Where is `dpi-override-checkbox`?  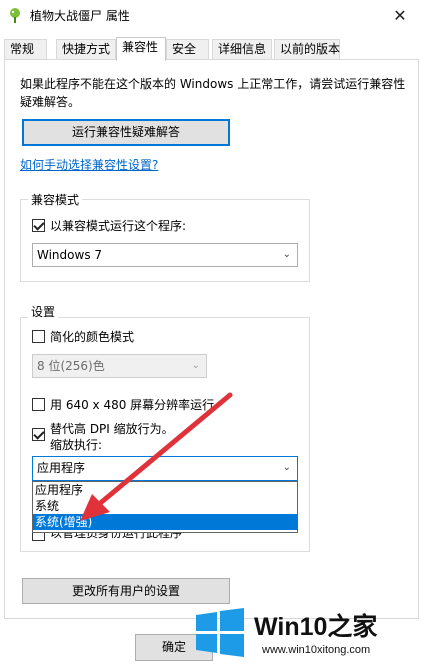 dpi-override-checkbox is located at coordinates (38, 434).